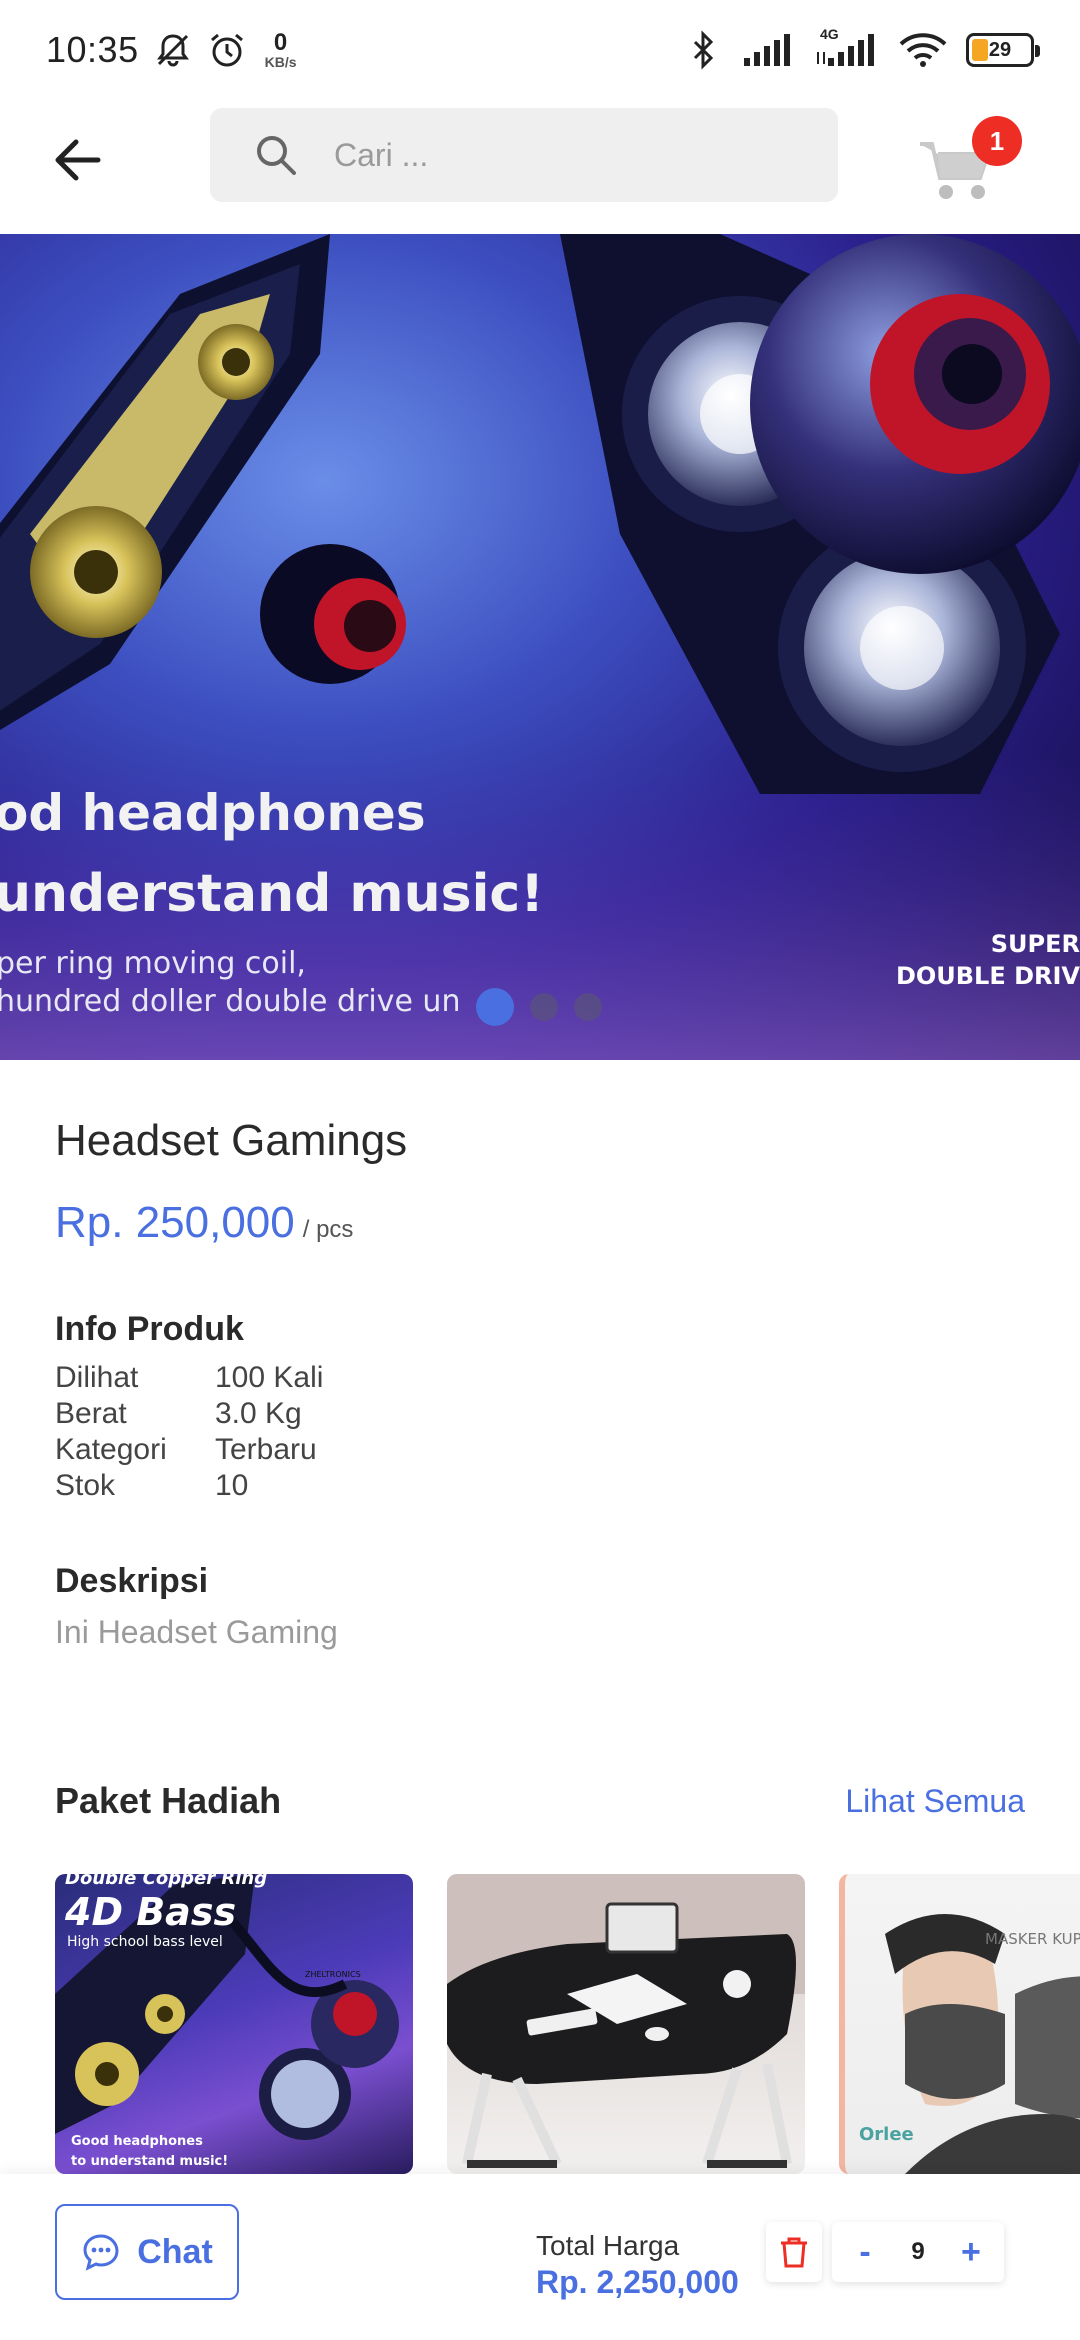  I want to click on quantity-value: 9, so click(918, 2251).